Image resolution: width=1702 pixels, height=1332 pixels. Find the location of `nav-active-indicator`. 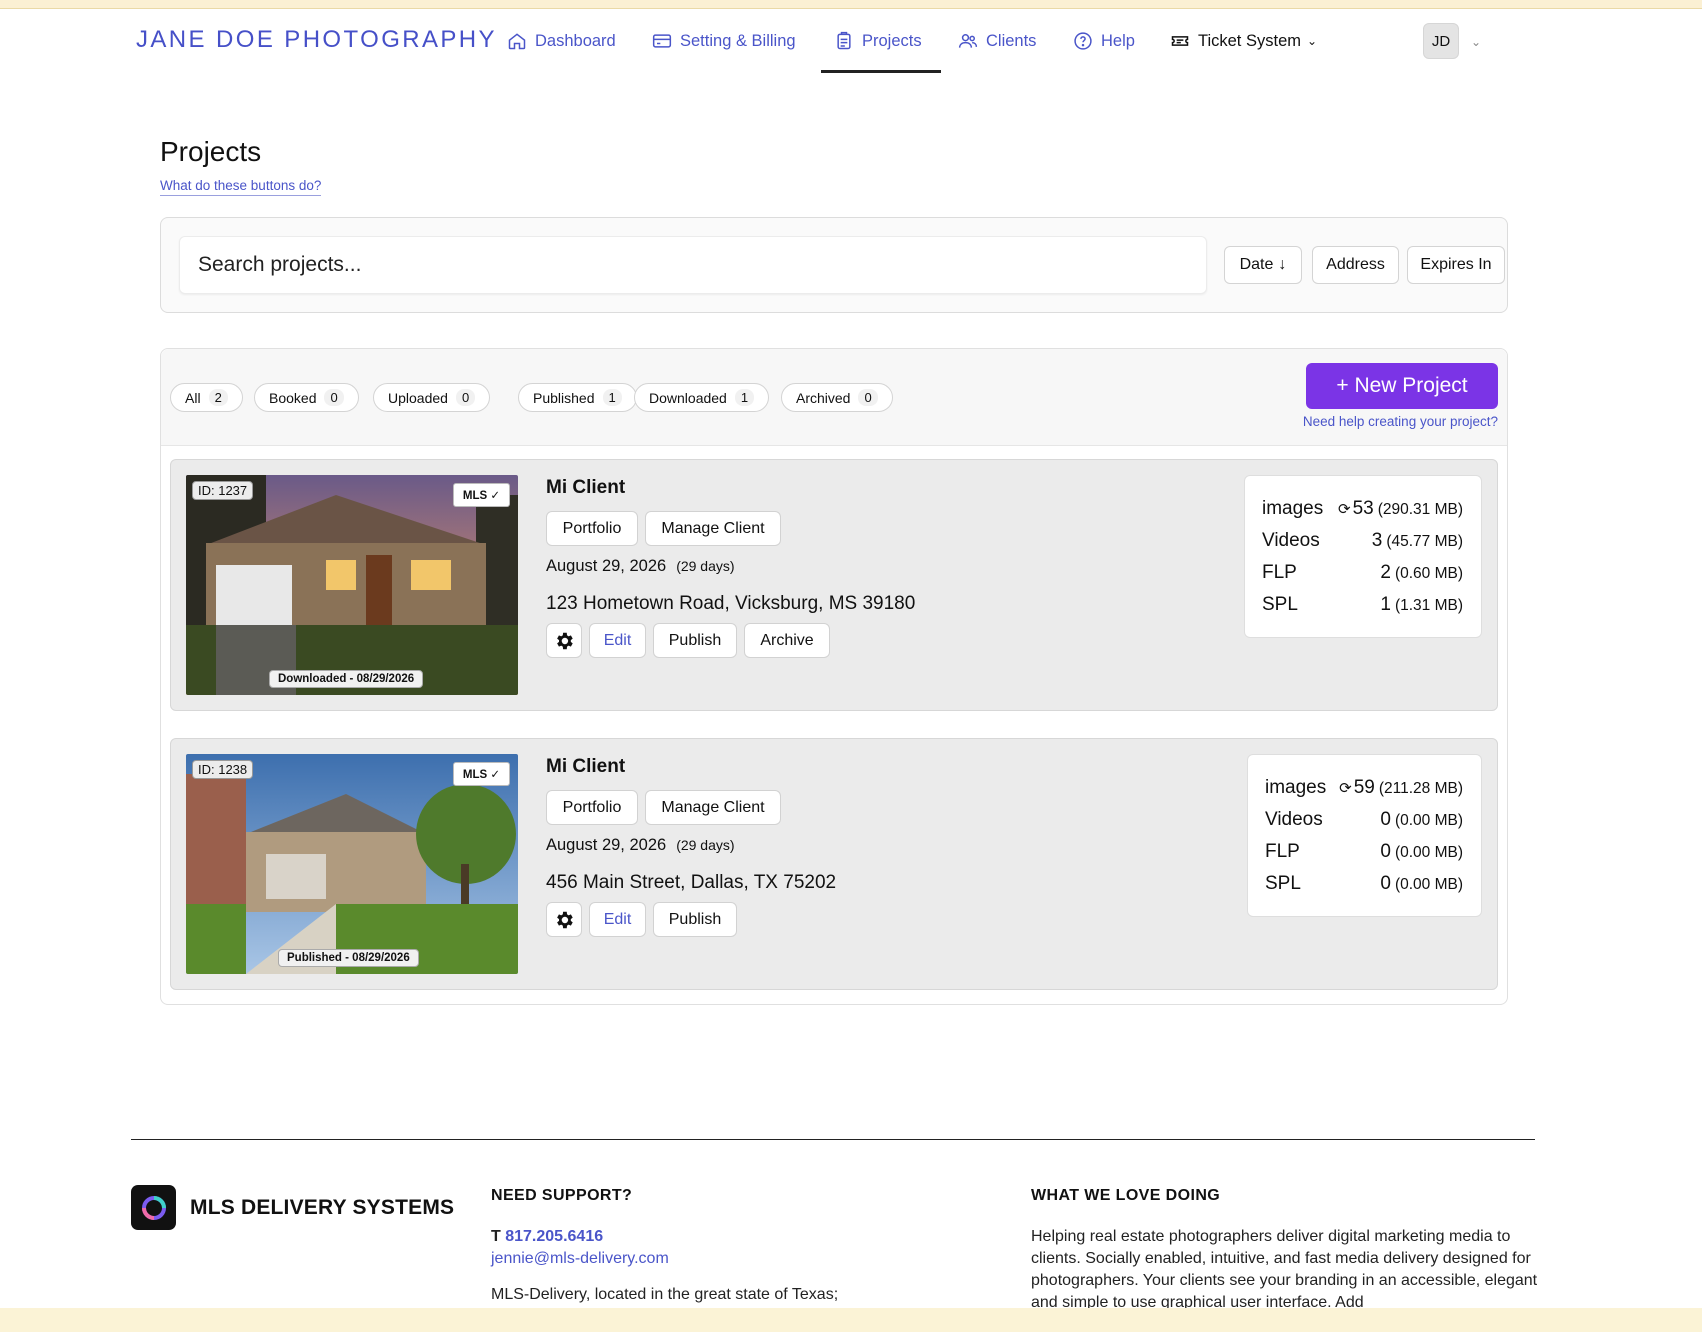

nav-active-indicator is located at coordinates (881, 71).